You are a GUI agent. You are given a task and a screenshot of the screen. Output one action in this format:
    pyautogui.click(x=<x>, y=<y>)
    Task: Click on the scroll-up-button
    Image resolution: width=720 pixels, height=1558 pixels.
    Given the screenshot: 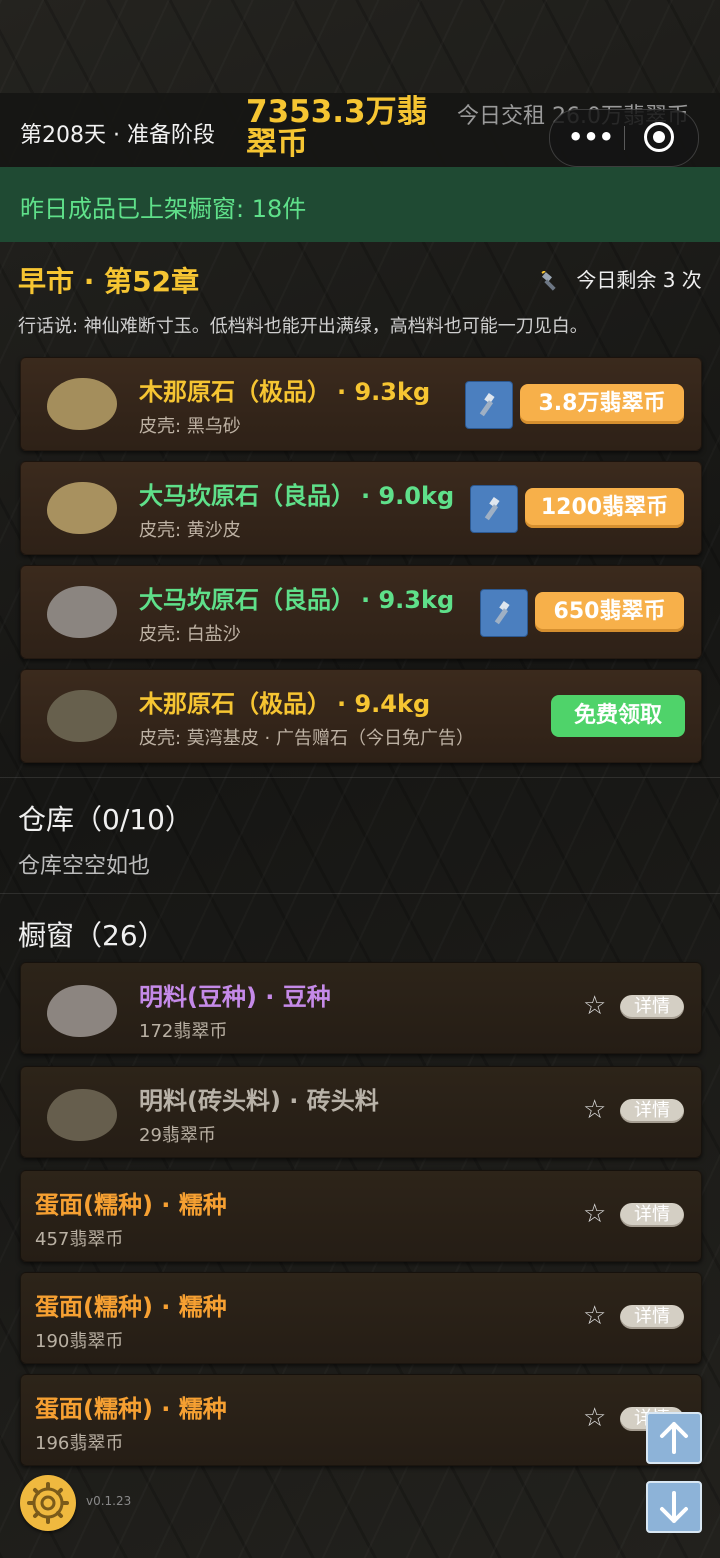 What is the action you would take?
    pyautogui.click(x=674, y=1438)
    